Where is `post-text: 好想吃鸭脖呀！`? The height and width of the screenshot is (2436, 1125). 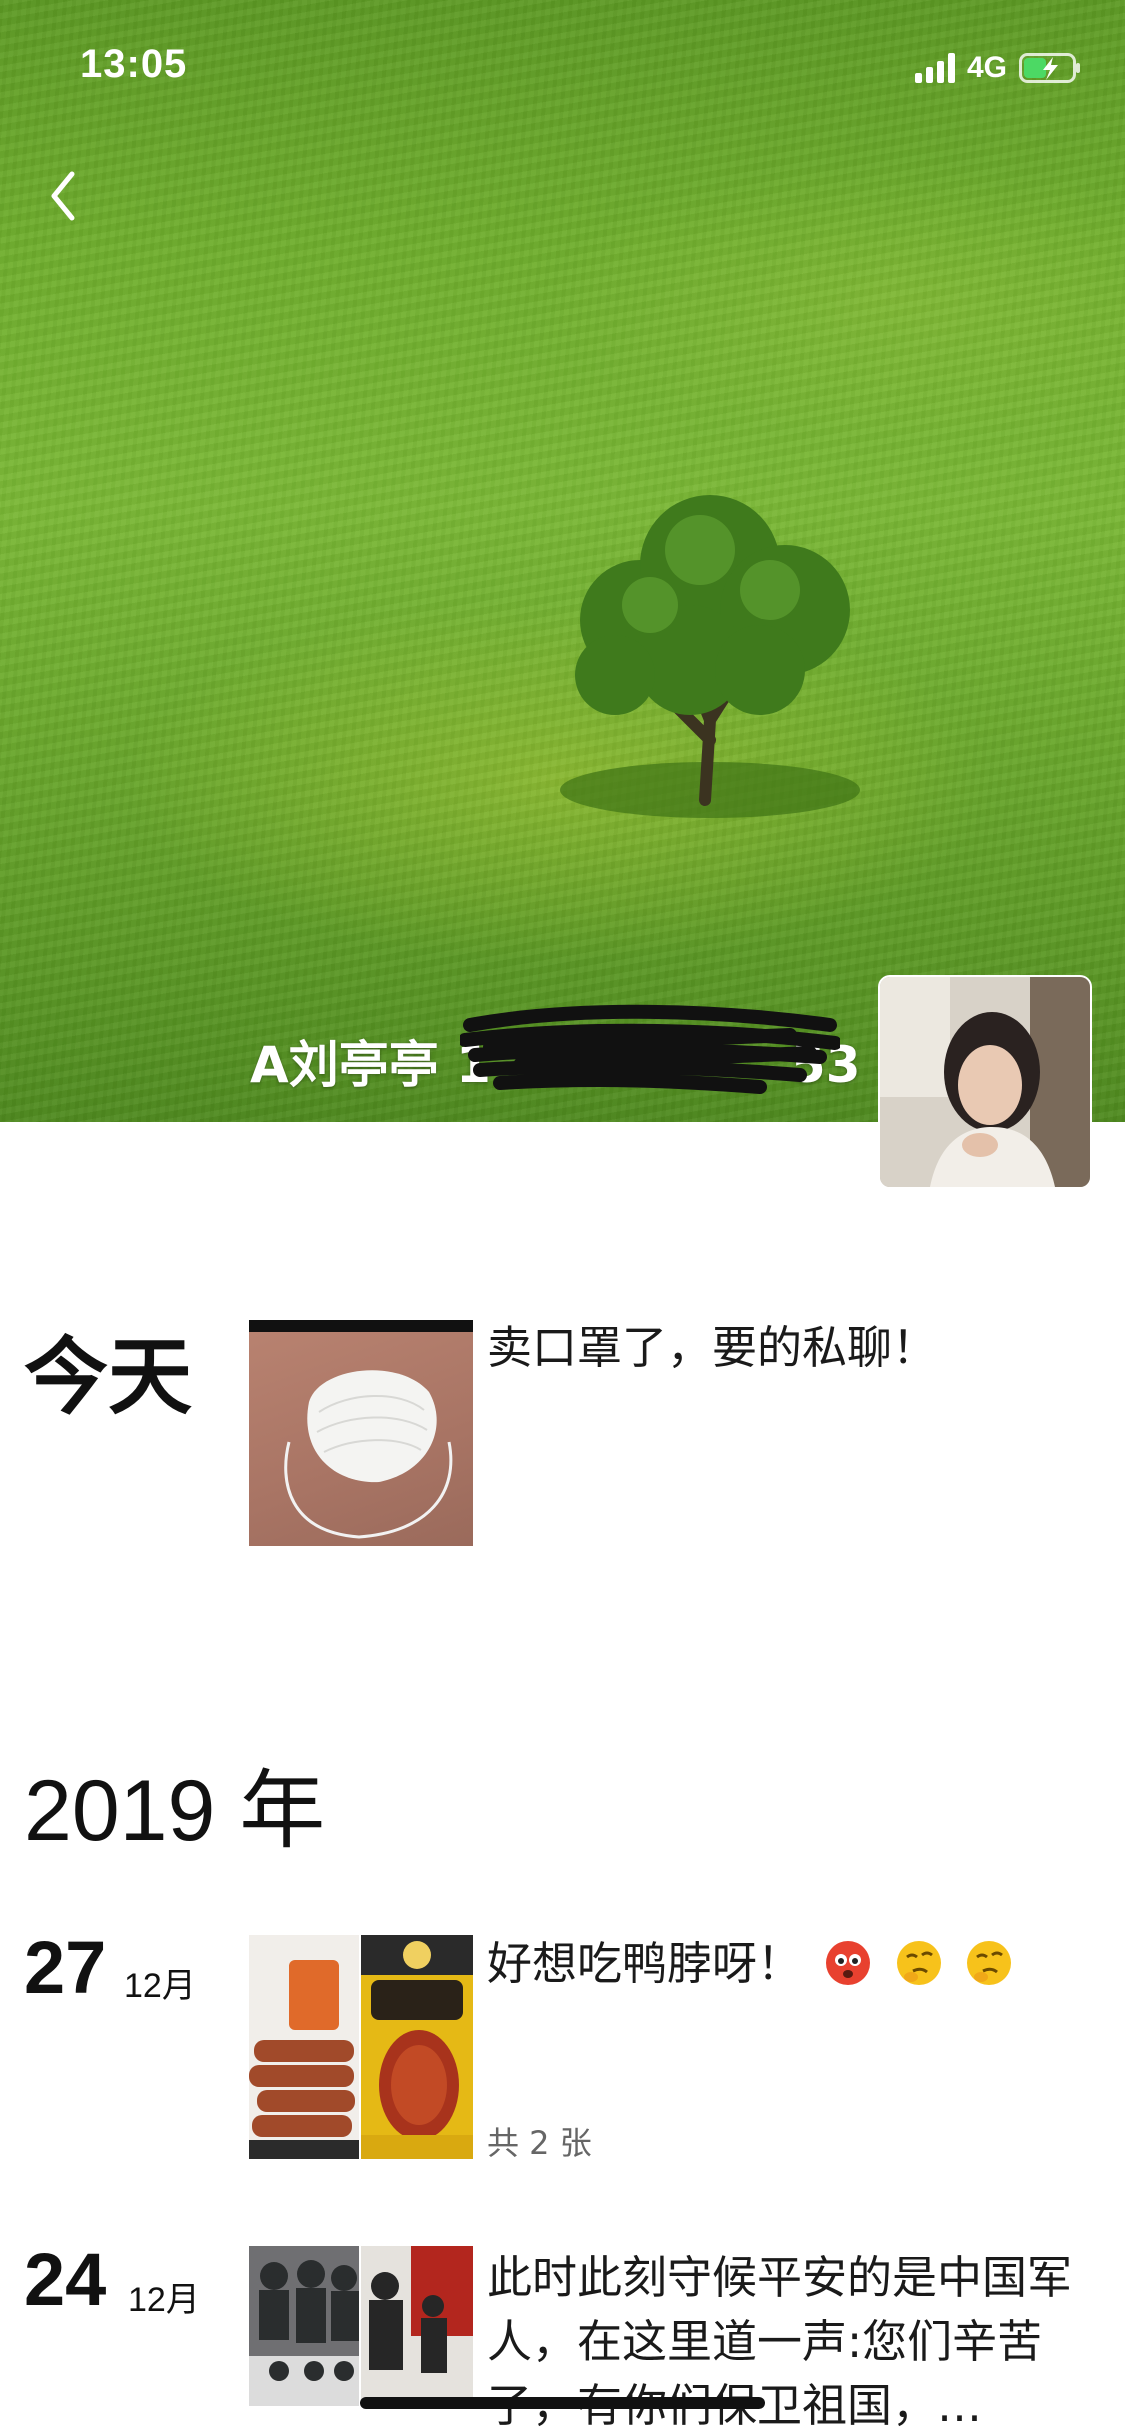 post-text: 好想吃鸭脖呀！ is located at coordinates (792, 1964).